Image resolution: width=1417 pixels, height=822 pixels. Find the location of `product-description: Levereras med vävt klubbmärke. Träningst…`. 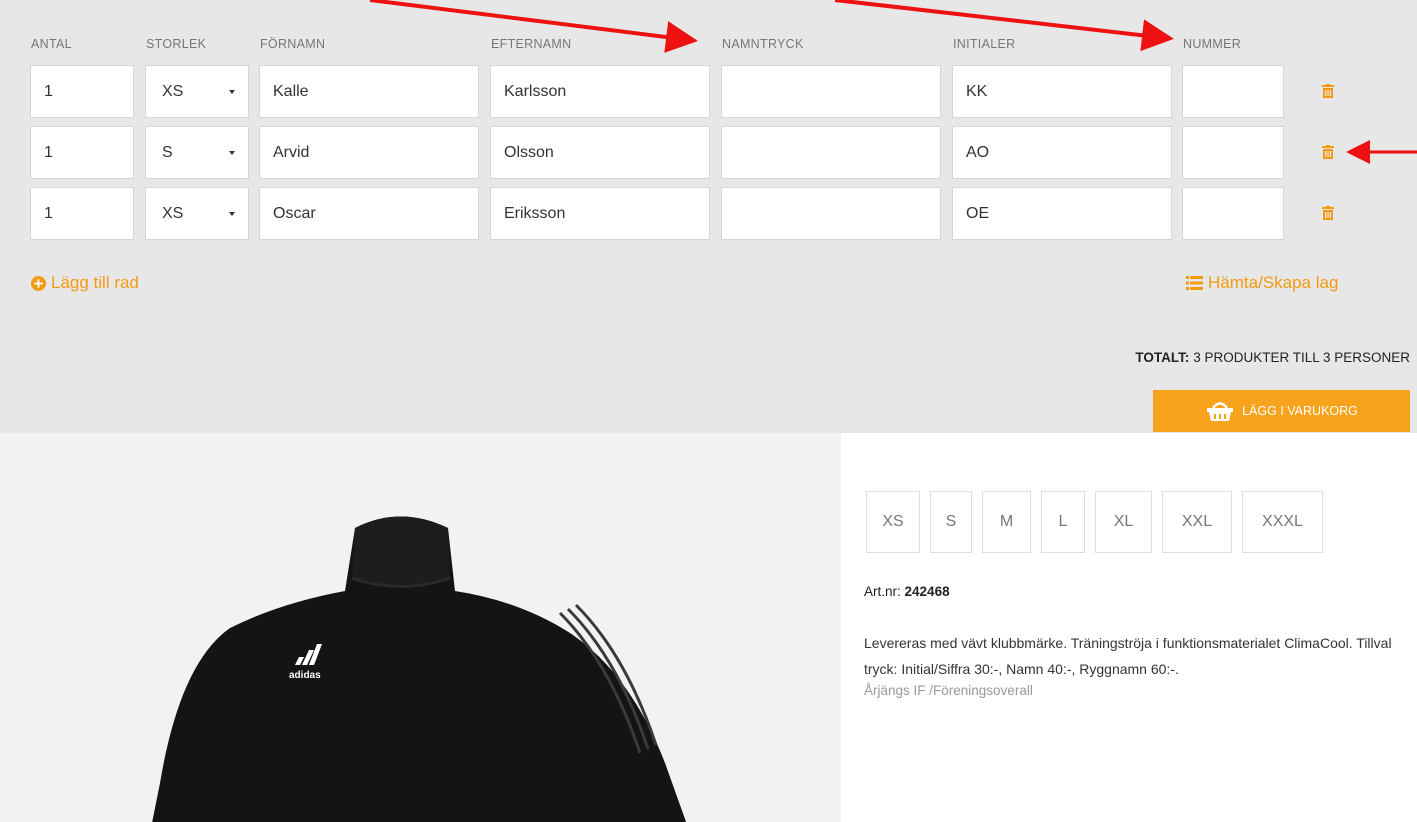

product-description: Levereras med vävt klubbmärke. Träningst… is located at coordinates (1128, 656).